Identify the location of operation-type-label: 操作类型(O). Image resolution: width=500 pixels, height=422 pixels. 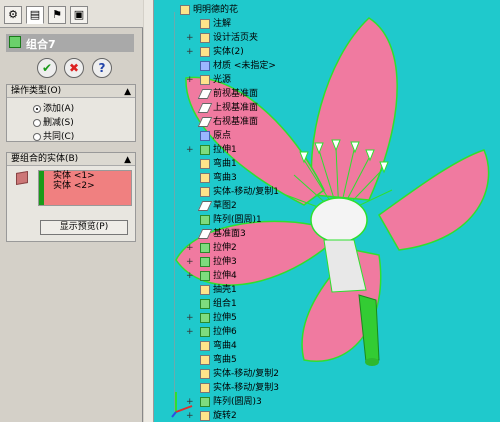
(36, 91).